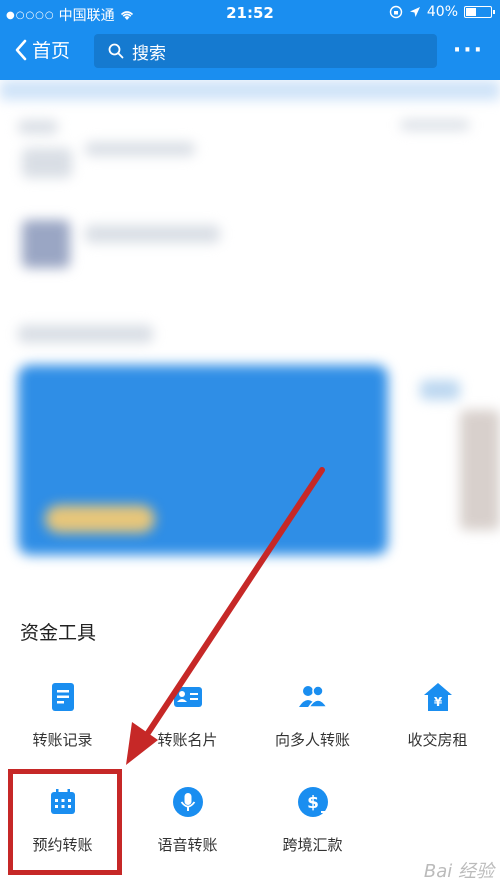 The width and height of the screenshot is (500, 889). I want to click on watermark-logo: Bai 经验, so click(458, 871).